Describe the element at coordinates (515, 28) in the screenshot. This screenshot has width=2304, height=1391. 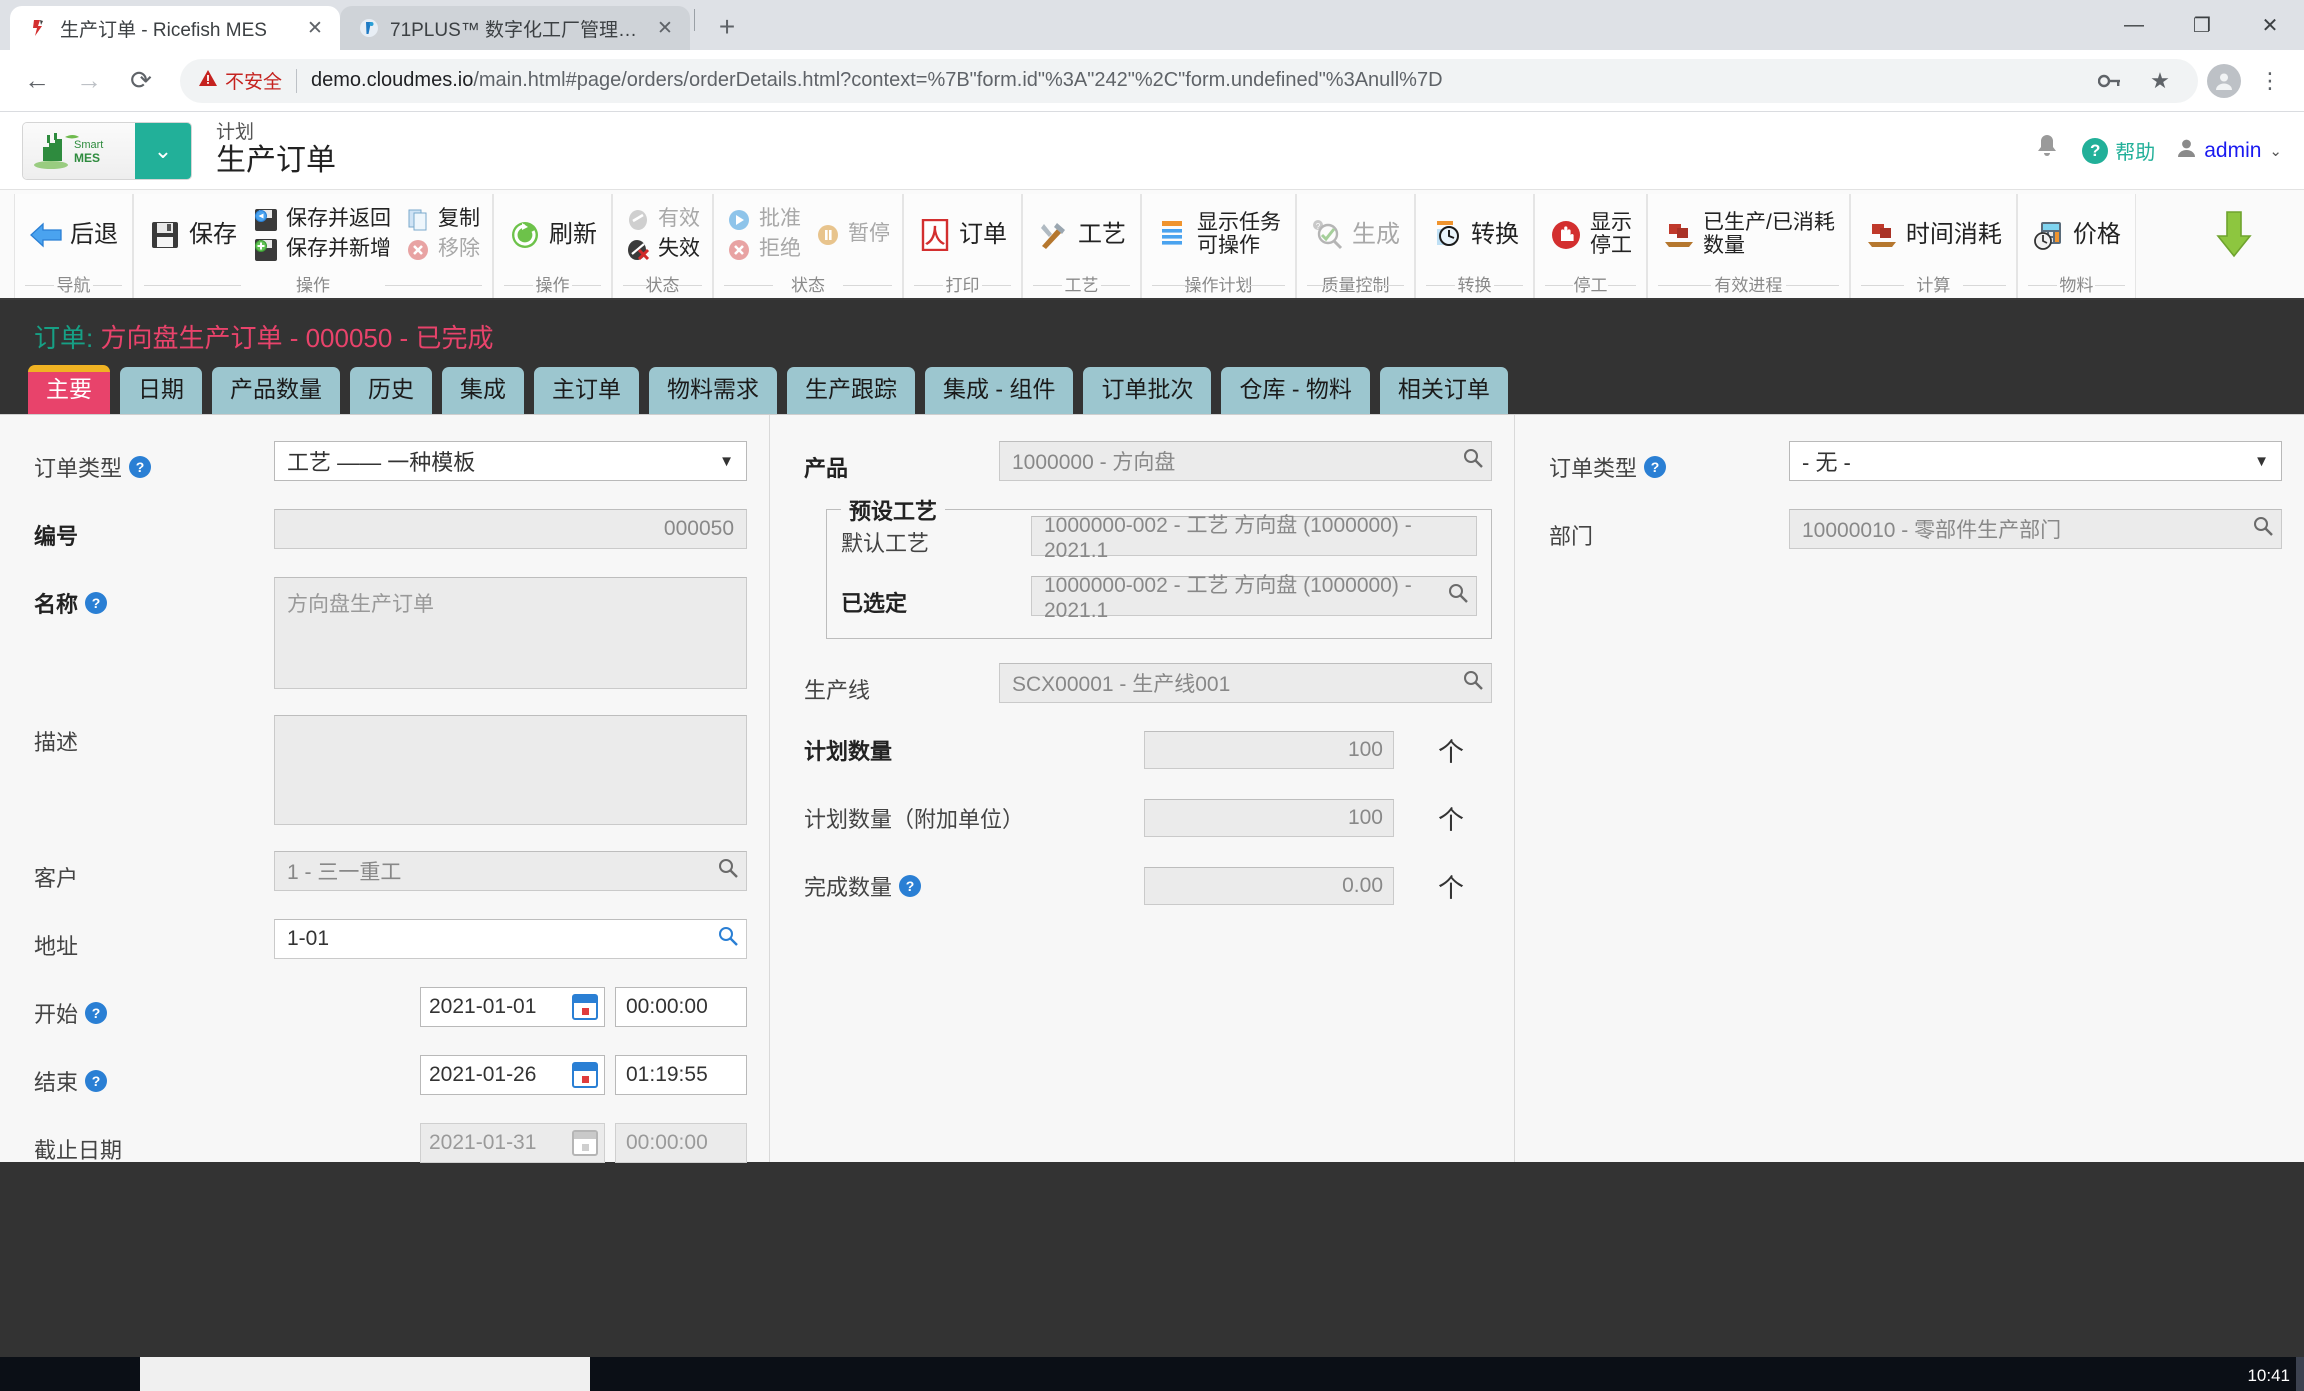
I see `browser-tab-2: 71PLUS™ 数字化工厂管理平台 ✕` at that location.